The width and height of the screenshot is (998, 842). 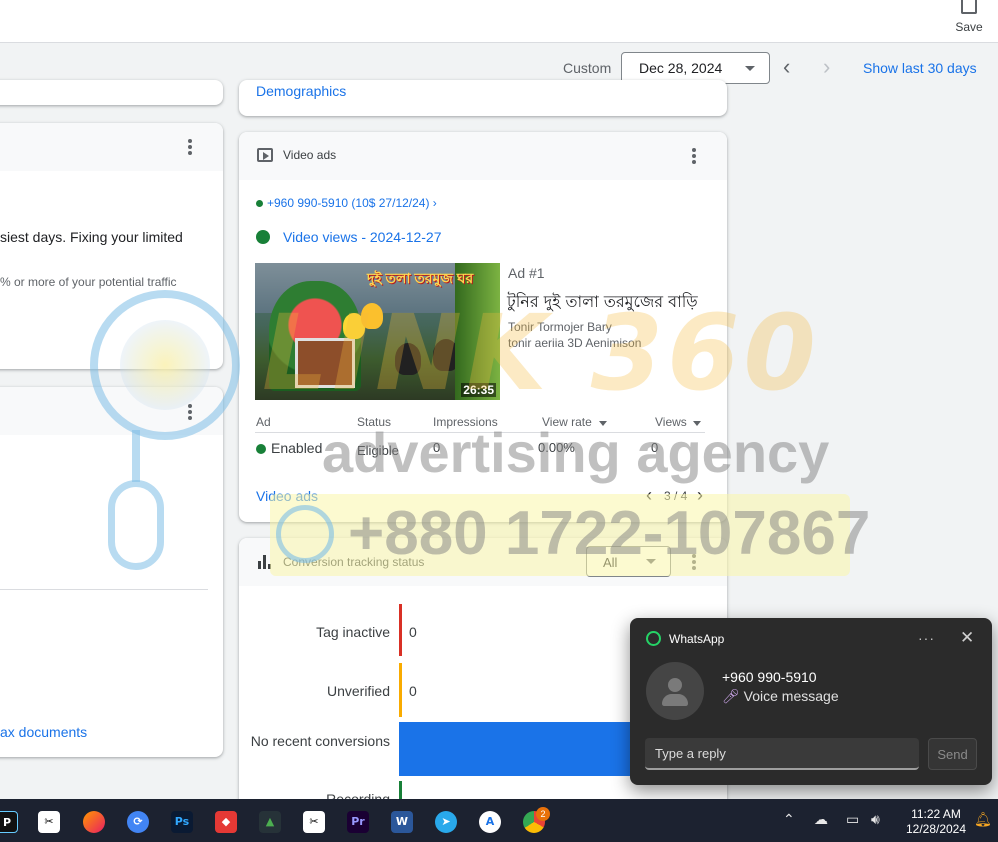 I want to click on save-icon, so click(x=969, y=7).